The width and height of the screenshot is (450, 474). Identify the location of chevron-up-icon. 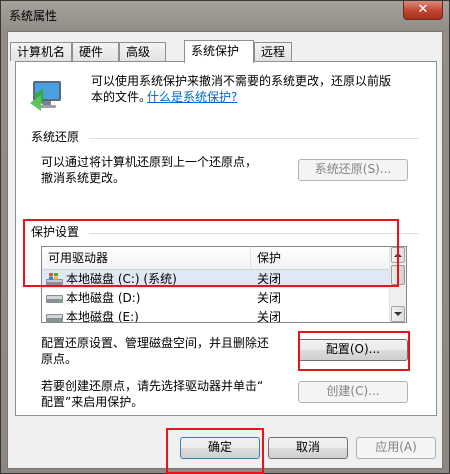
(398, 255).